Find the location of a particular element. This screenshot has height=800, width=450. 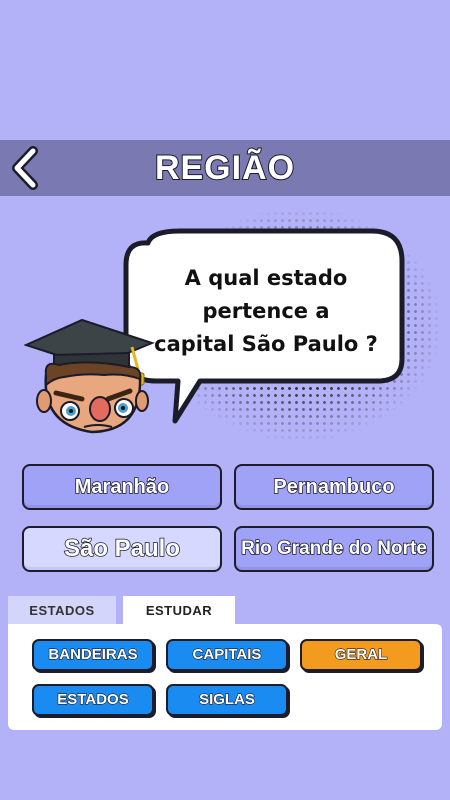

answer-option-2: Pernambuco is located at coordinates (334, 487).